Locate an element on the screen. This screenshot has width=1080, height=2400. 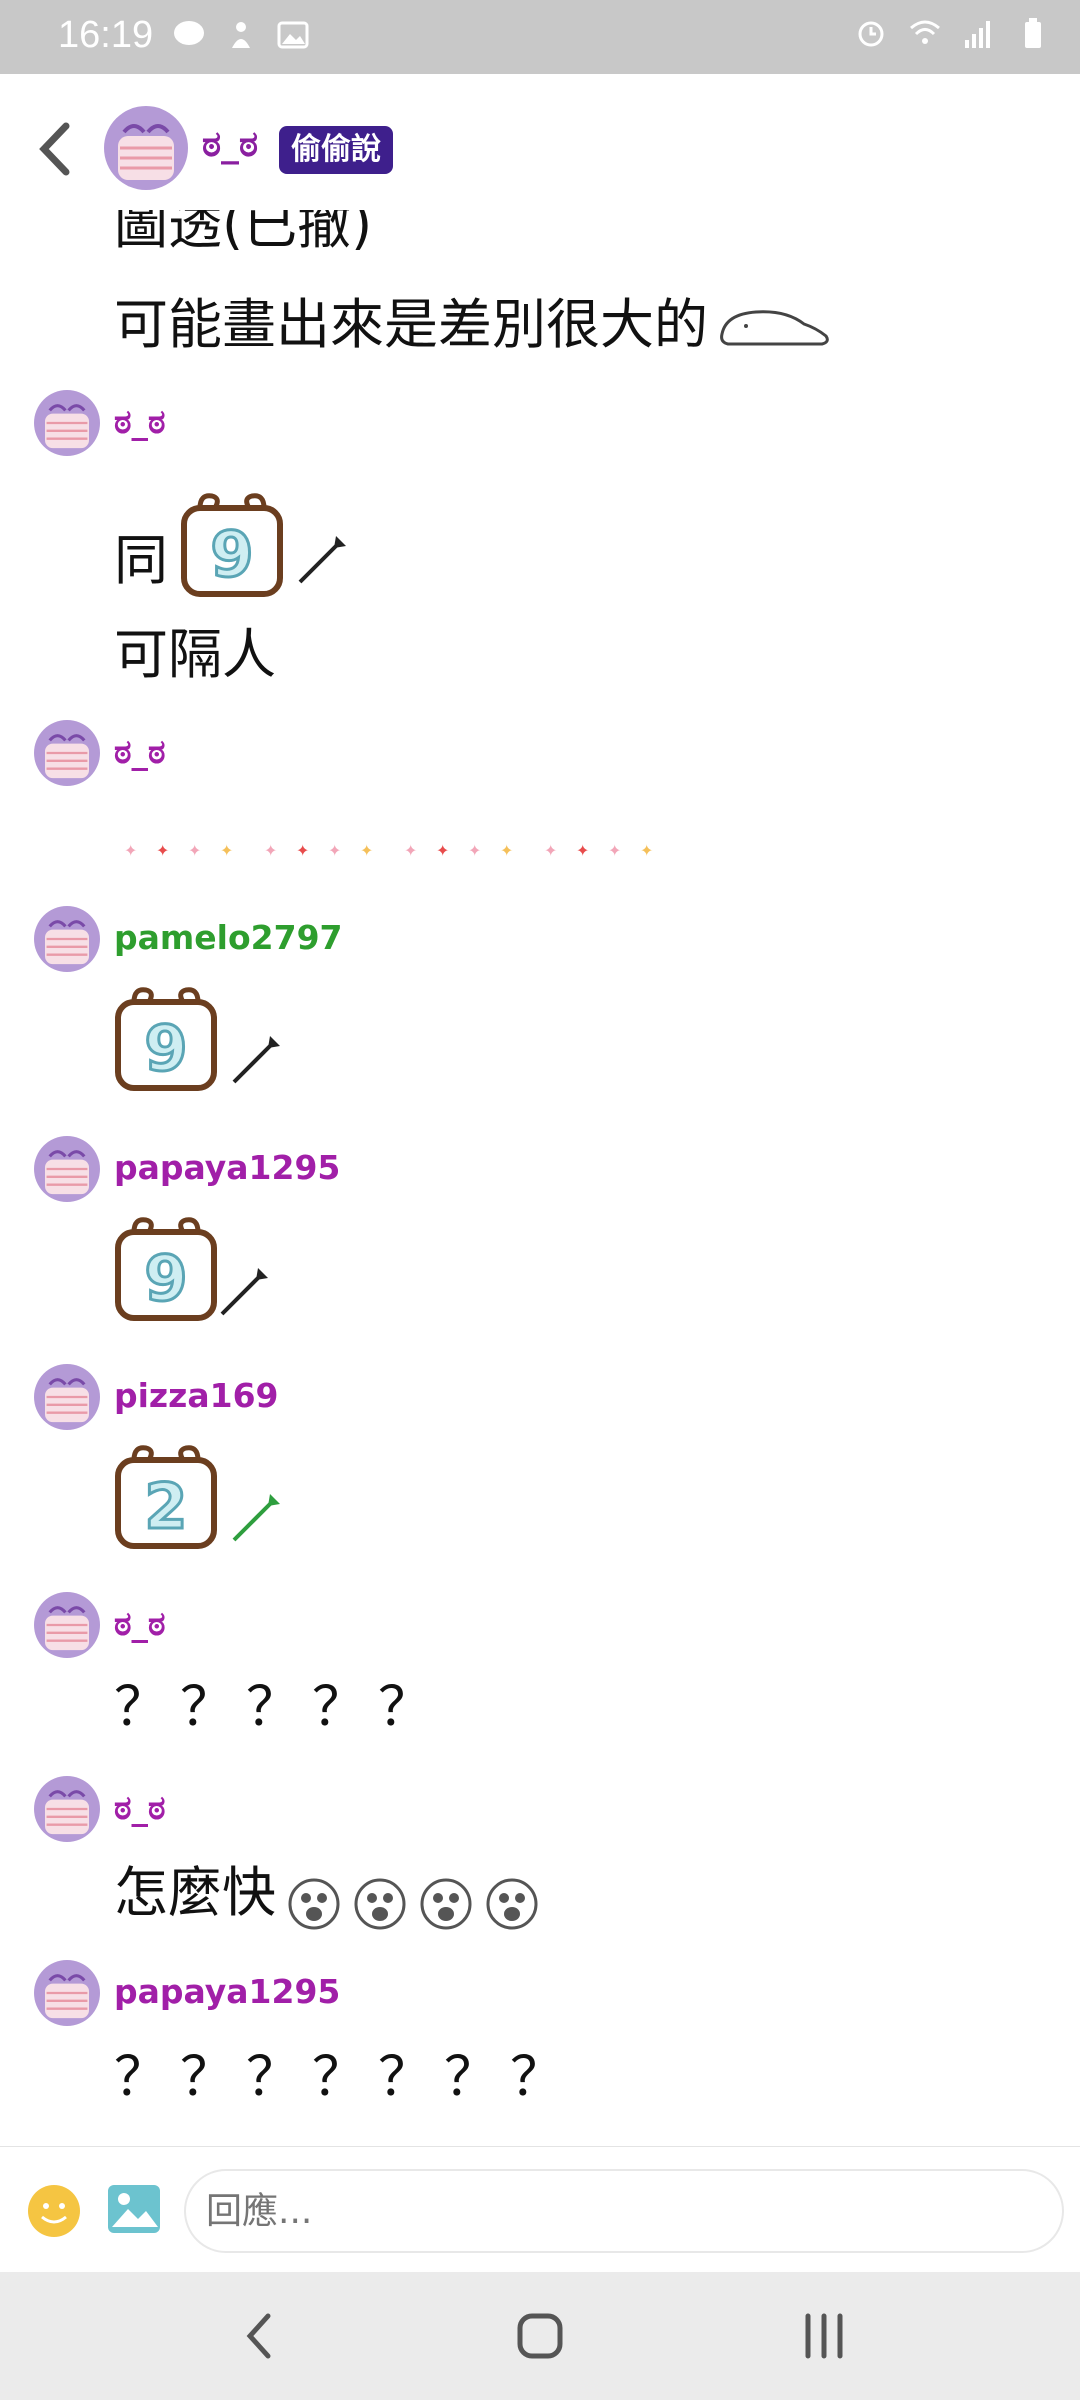
message-username: pamelo2797 is located at coordinates (228, 937).